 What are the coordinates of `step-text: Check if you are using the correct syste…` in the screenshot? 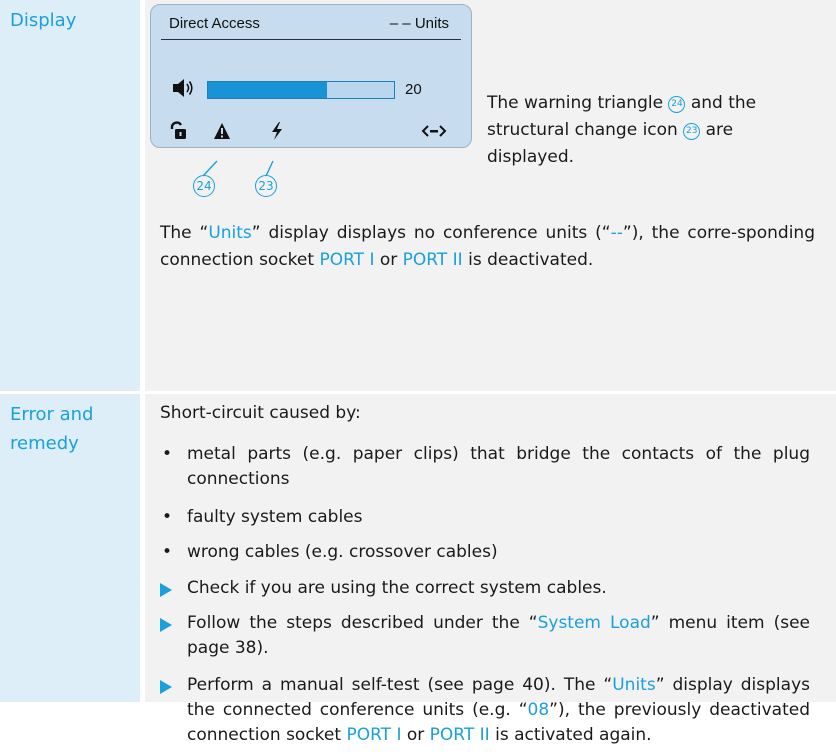 It's located at (397, 588).